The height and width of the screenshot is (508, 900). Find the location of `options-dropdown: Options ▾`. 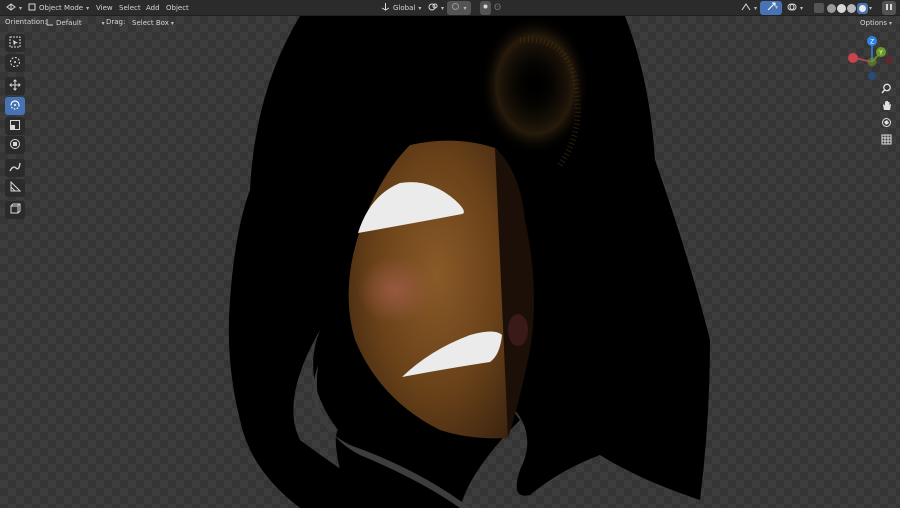

options-dropdown: Options ▾ is located at coordinates (876, 23).